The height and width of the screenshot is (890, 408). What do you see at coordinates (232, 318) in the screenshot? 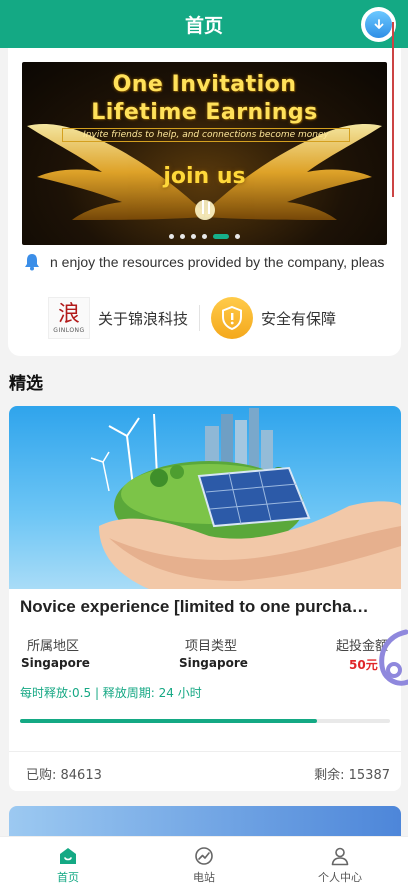
I see `shield-icon` at bounding box center [232, 318].